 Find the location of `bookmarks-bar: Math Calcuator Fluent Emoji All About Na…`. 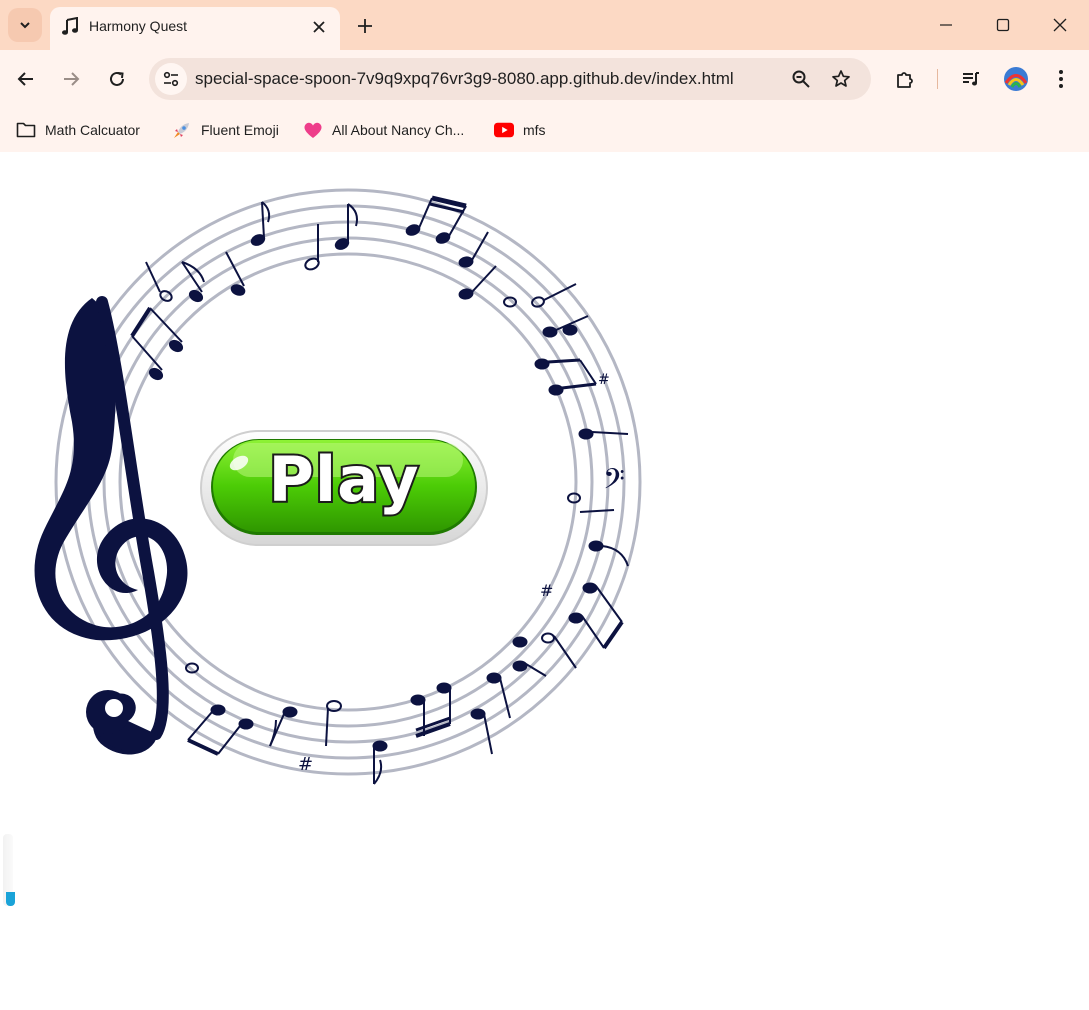

bookmarks-bar: Math Calcuator Fluent Emoji All About Na… is located at coordinates (544, 130).